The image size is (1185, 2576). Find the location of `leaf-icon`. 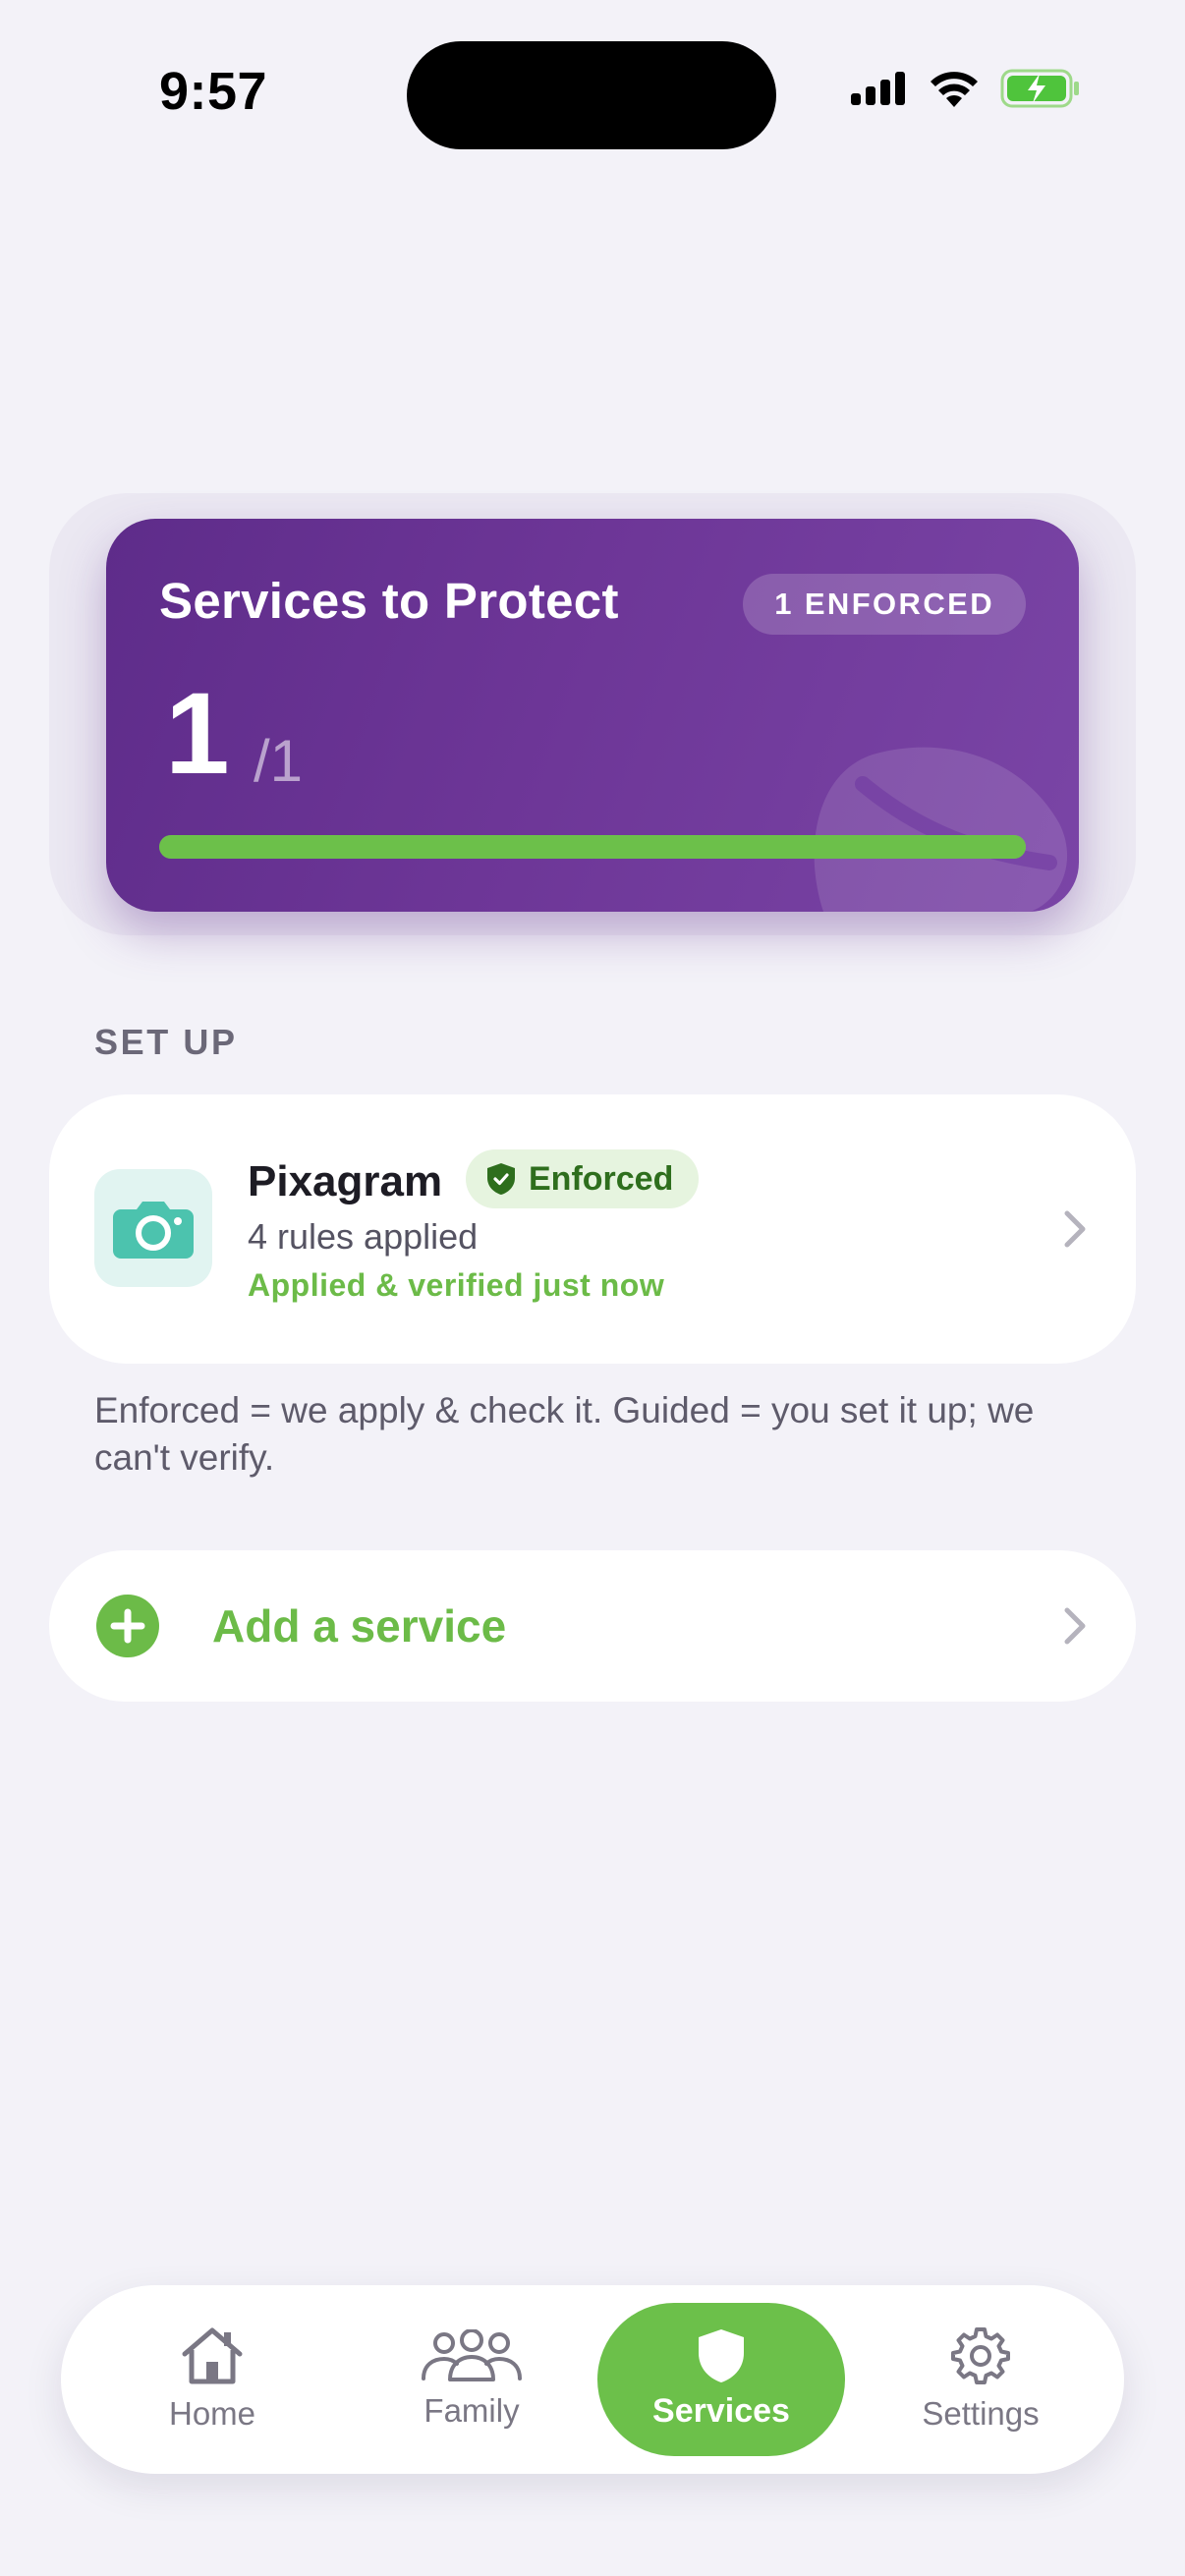

leaf-icon is located at coordinates (941, 829).